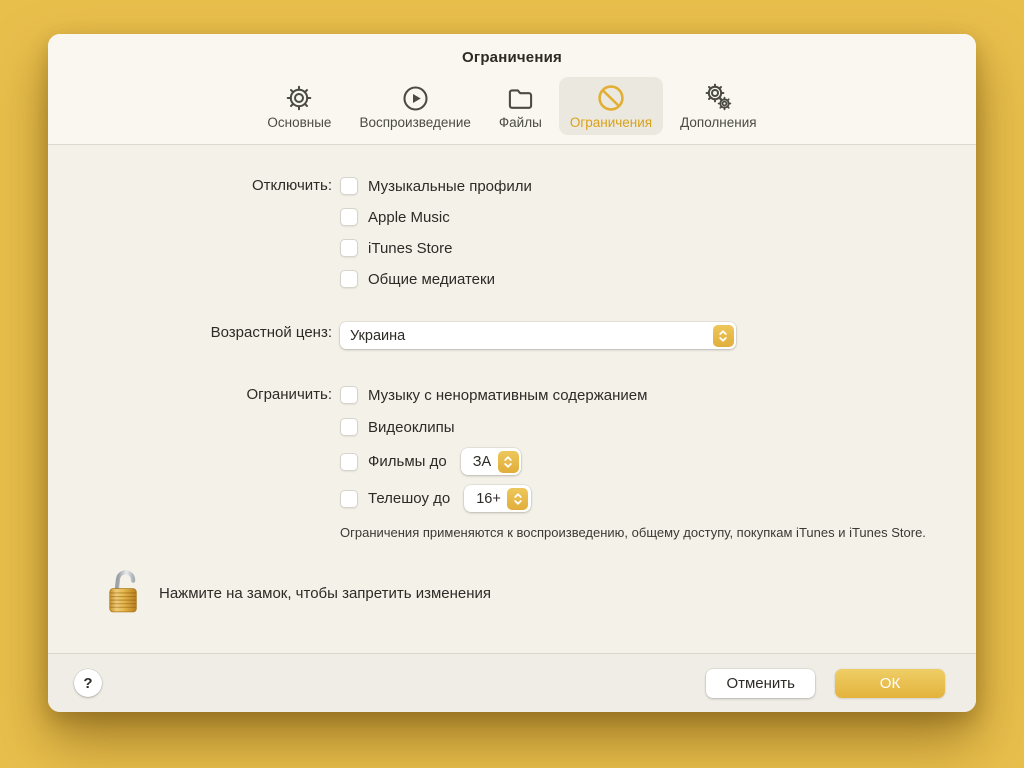  Describe the element at coordinates (349, 186) in the screenshot. I see `checkbox-music-profiles` at that location.